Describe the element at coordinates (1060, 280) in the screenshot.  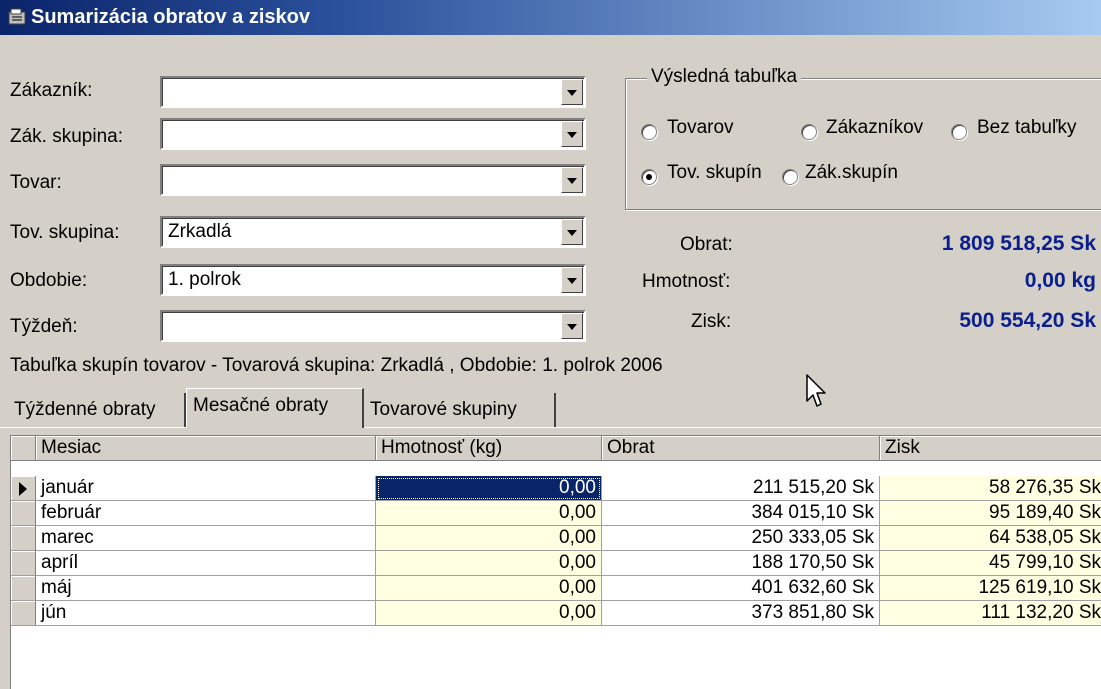
I see `hmotnost-value: 0,00 kg` at that location.